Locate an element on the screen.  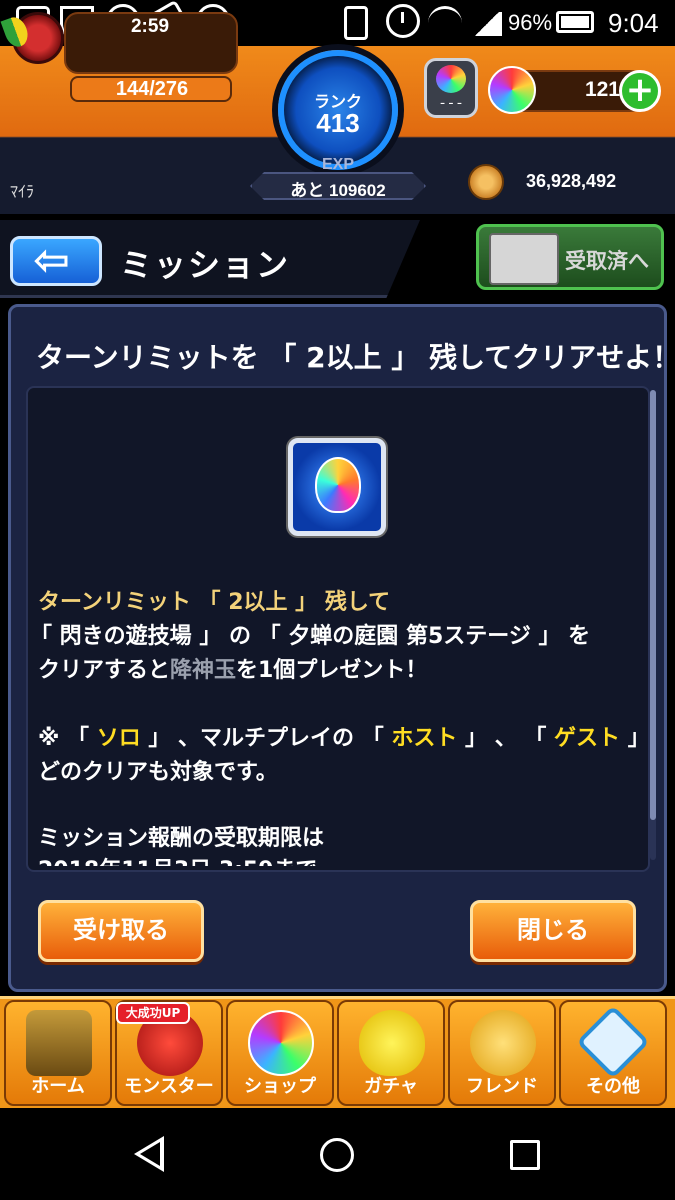
nav-gacha: ガチャ is located at coordinates (391, 1053).